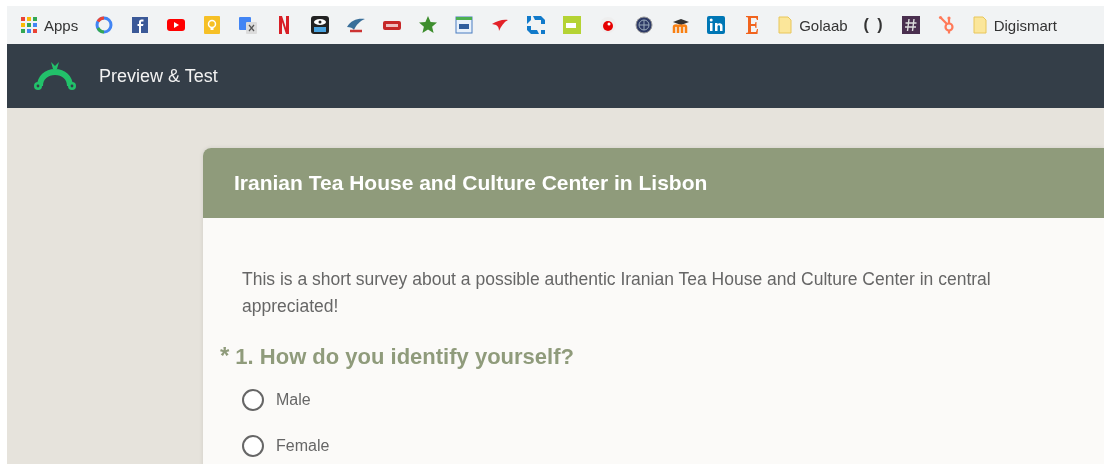 This screenshot has height=464, width=1104. What do you see at coordinates (291, 306) in the screenshot?
I see `survey-intro-line: appreciated!` at bounding box center [291, 306].